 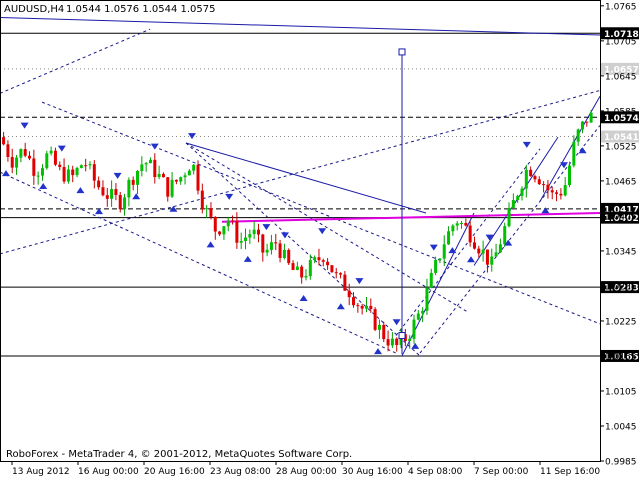 What do you see at coordinates (570, 472) in the screenshot?
I see `x-tick-label: 11 Sep 16:00` at bounding box center [570, 472].